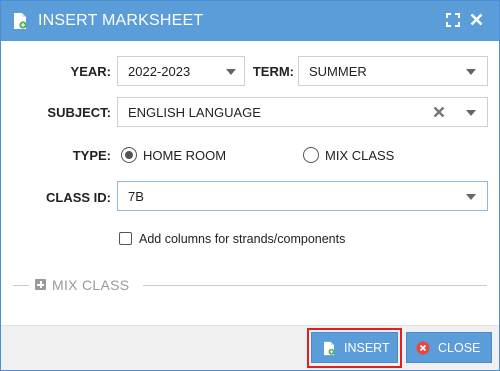 The width and height of the screenshot is (500, 371). I want to click on subject-label: SUBJECT:, so click(79, 112).